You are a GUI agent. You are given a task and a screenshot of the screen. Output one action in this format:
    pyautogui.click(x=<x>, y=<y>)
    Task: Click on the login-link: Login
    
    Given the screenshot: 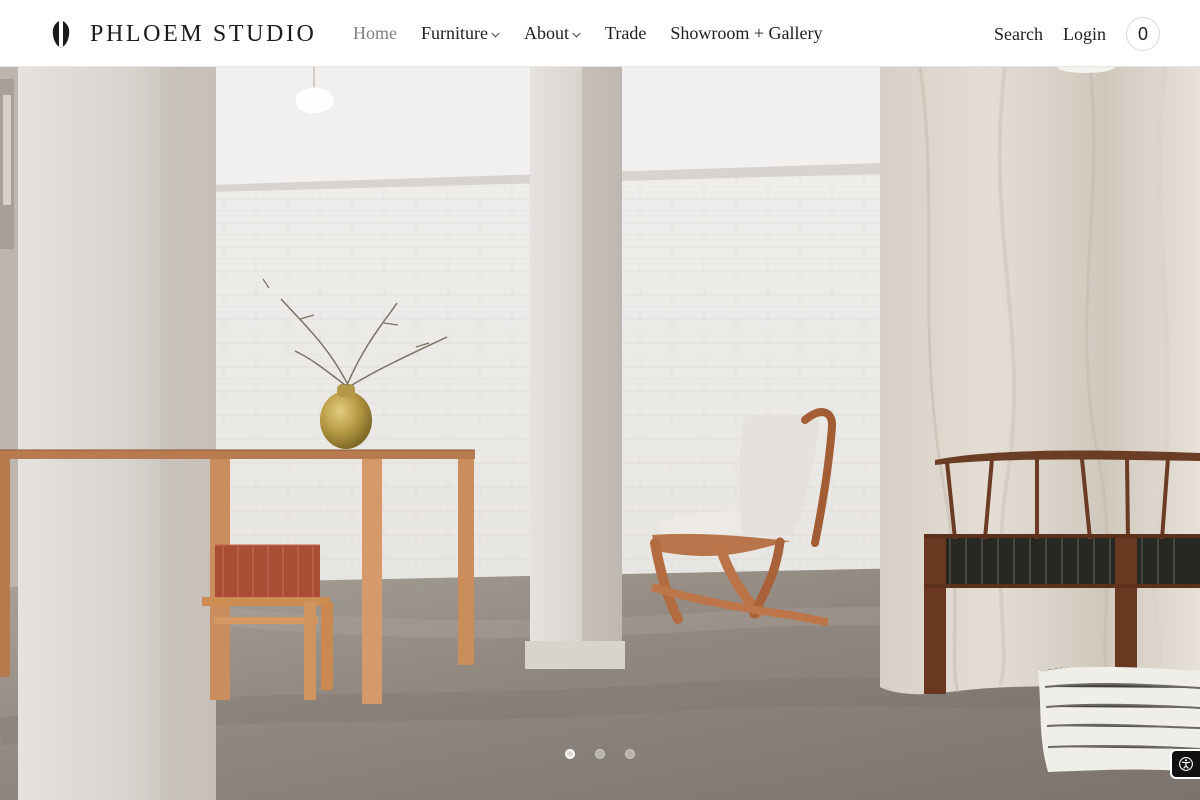 What is the action you would take?
    pyautogui.click(x=1084, y=34)
    